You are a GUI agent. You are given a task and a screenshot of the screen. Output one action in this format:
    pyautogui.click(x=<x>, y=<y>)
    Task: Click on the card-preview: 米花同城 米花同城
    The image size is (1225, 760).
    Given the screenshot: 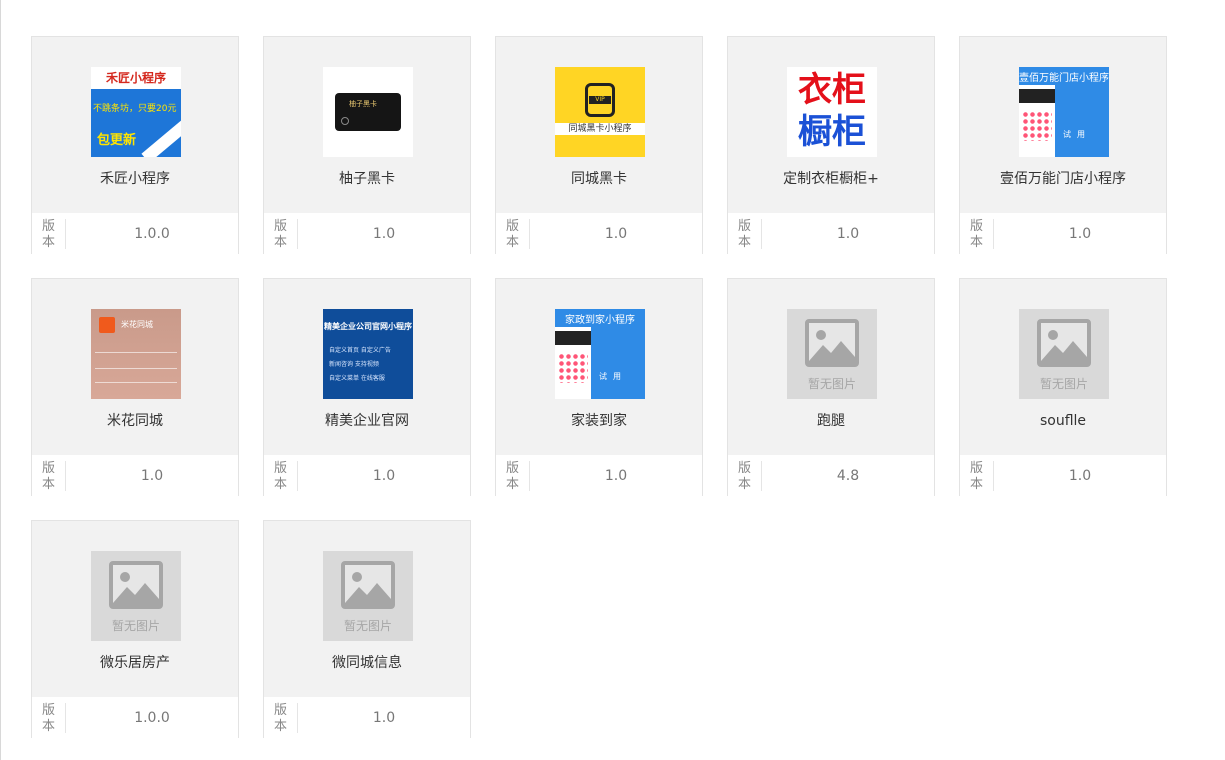 What is the action you would take?
    pyautogui.click(x=135, y=367)
    